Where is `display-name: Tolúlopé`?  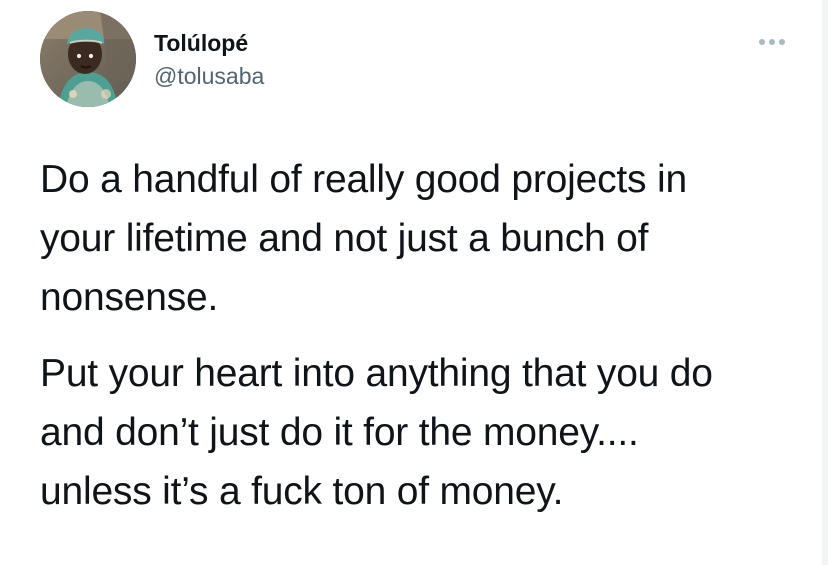 display-name: Tolúlopé is located at coordinates (209, 43).